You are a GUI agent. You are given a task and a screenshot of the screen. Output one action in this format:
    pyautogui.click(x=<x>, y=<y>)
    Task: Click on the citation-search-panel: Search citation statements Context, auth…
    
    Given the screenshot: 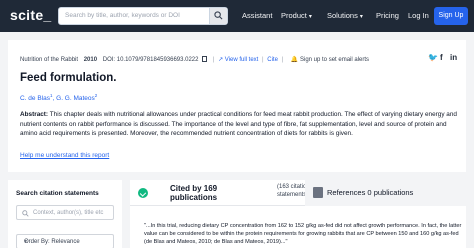 What is the action you would take?
    pyautogui.click(x=65, y=214)
    